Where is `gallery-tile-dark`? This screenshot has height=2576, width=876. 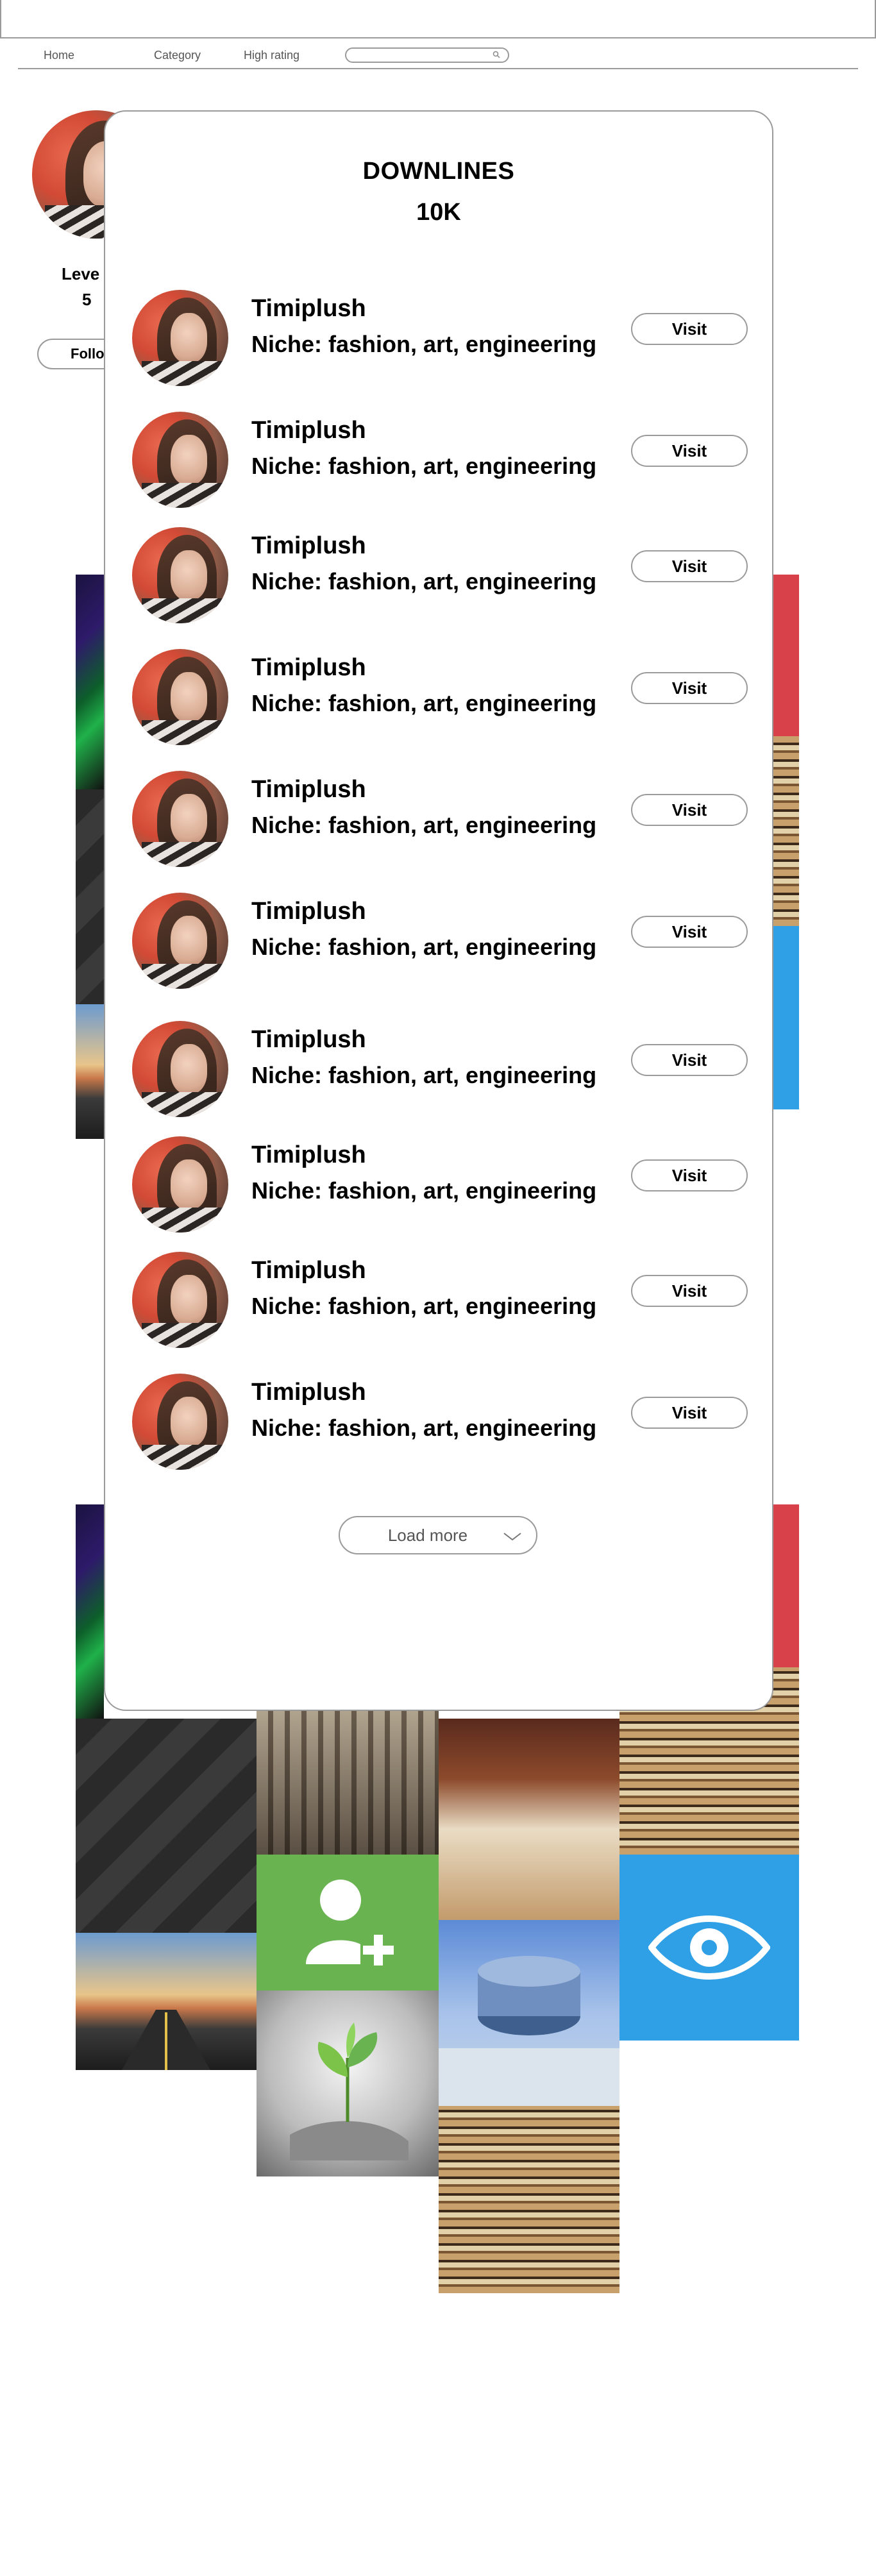 gallery-tile-dark is located at coordinates (90, 896).